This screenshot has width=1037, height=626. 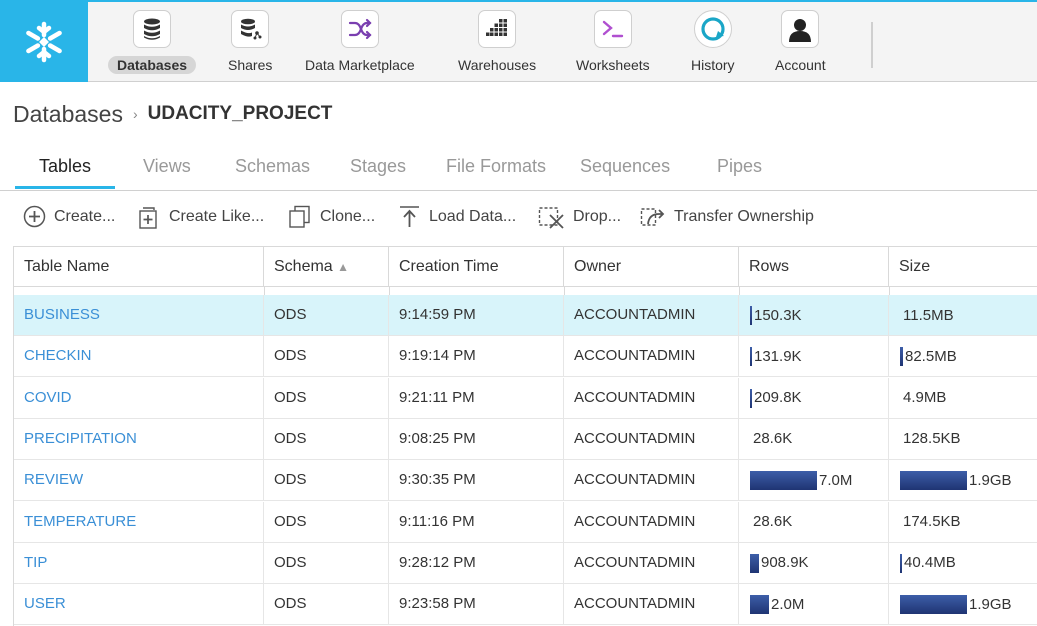 What do you see at coordinates (800, 42) in the screenshot?
I see `nav-account: Account` at bounding box center [800, 42].